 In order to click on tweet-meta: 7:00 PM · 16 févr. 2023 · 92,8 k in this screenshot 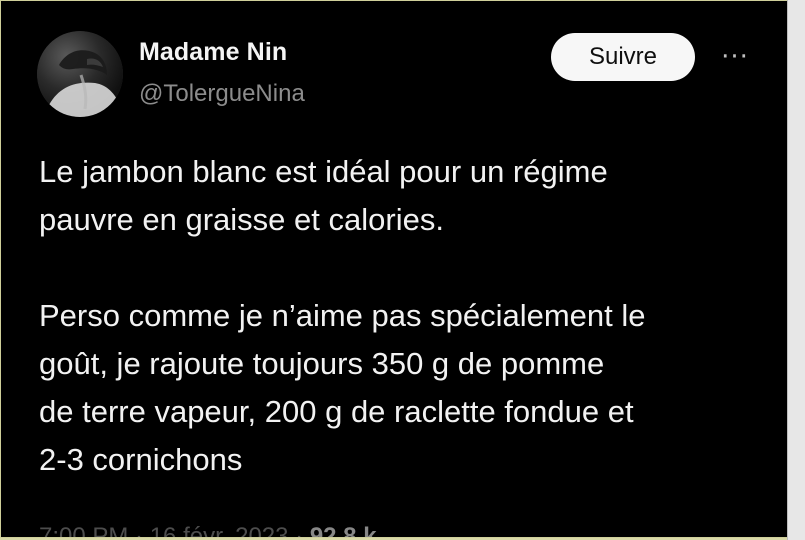, I will do `click(389, 531)`.